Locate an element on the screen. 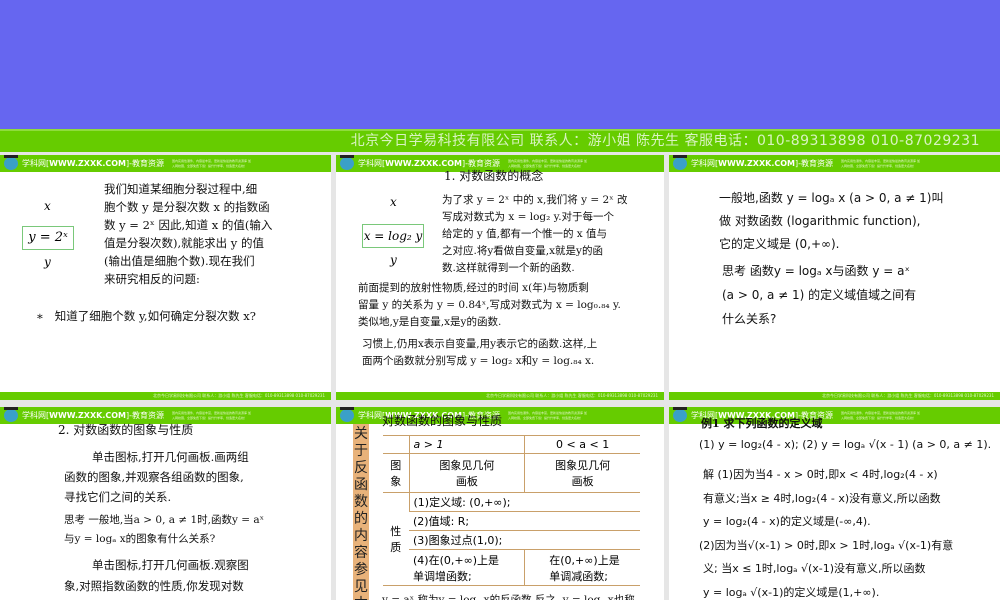 Image resolution: width=1000 pixels, height=600 pixels. text-line: 习惯上,仍用x表示自变量,用y表示它的函数.这样,上 is located at coordinates (480, 344).